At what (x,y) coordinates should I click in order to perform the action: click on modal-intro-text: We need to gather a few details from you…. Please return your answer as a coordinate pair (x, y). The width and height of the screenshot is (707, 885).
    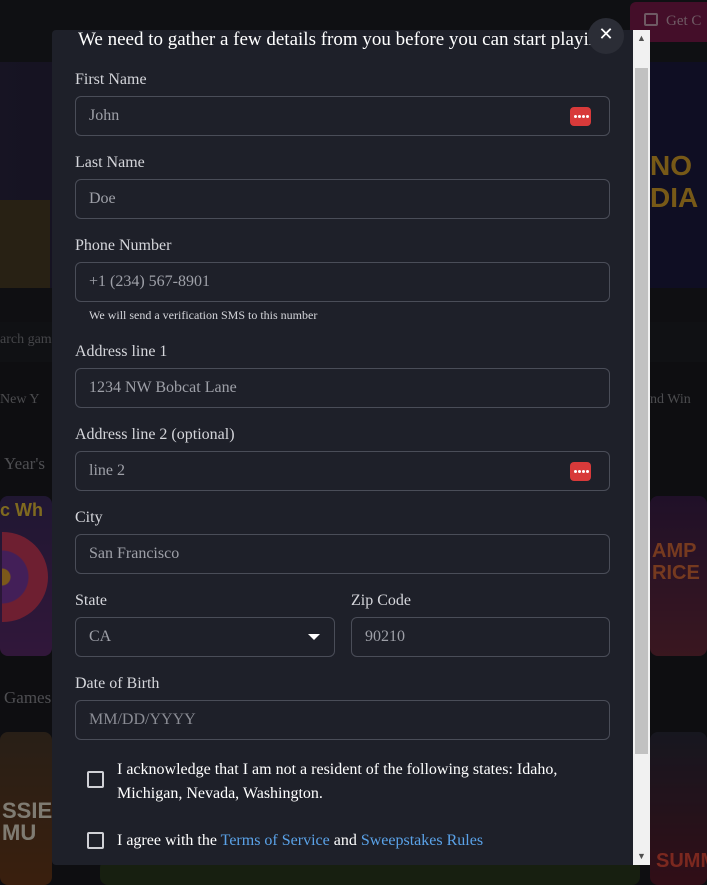
    Looking at the image, I should click on (343, 39).